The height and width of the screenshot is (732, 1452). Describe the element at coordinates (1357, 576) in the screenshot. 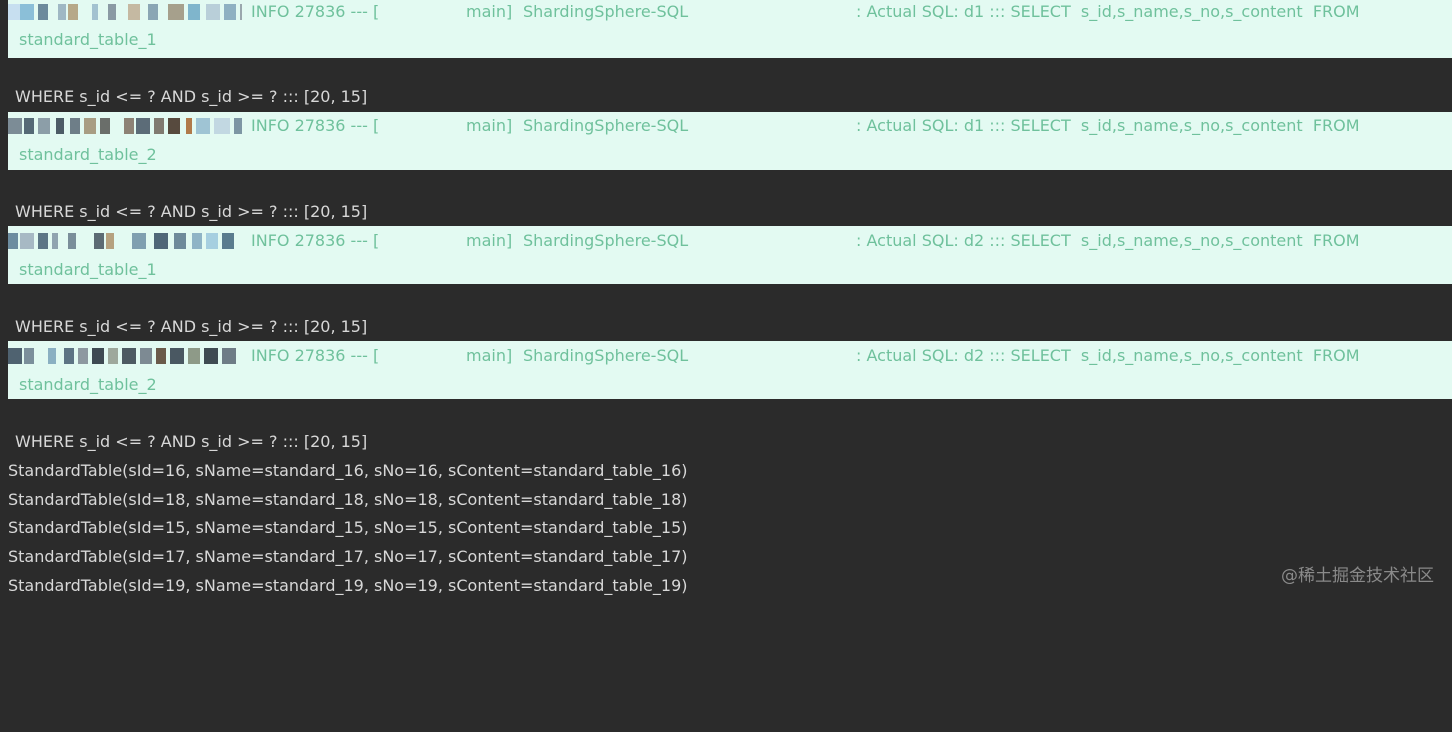

I see `watermark-text: @稀土掘金技术社区` at that location.